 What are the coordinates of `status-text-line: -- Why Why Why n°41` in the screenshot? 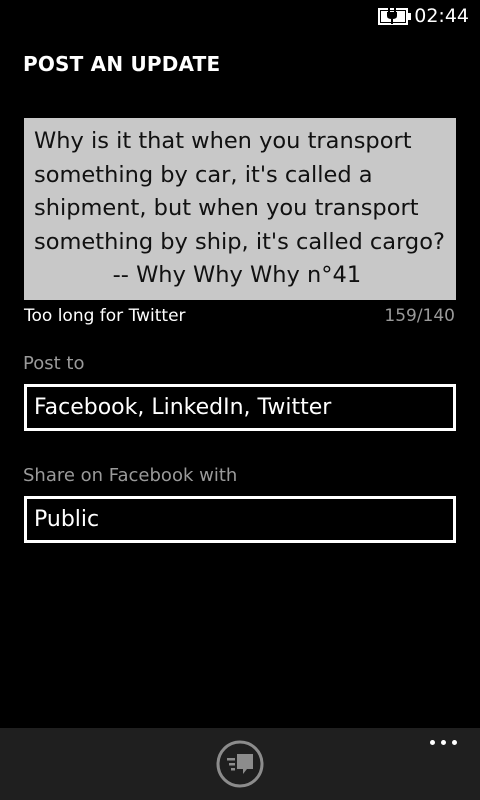 It's located at (198, 275).